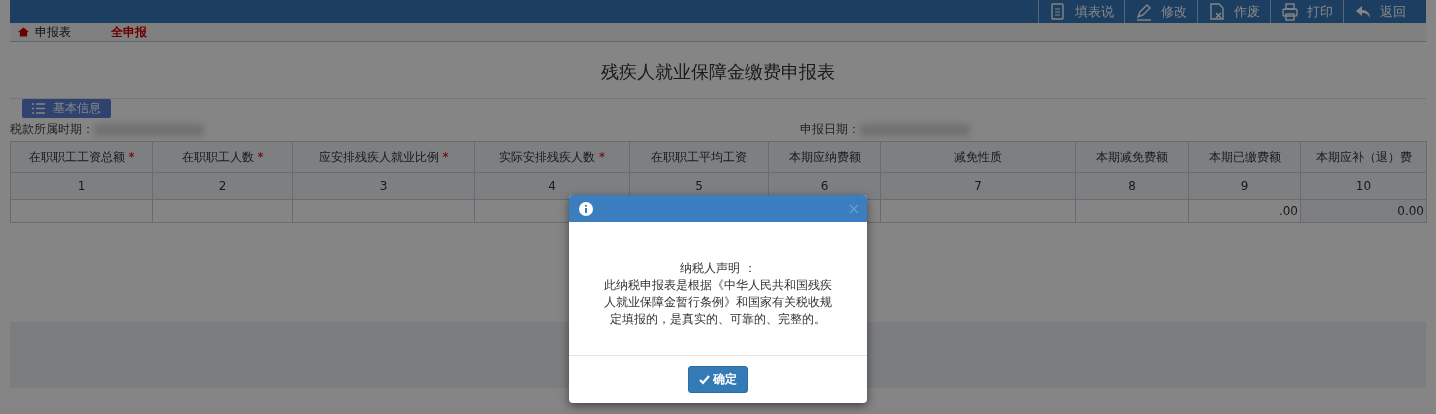 This screenshot has width=1436, height=414. I want to click on home-icon, so click(23, 32).